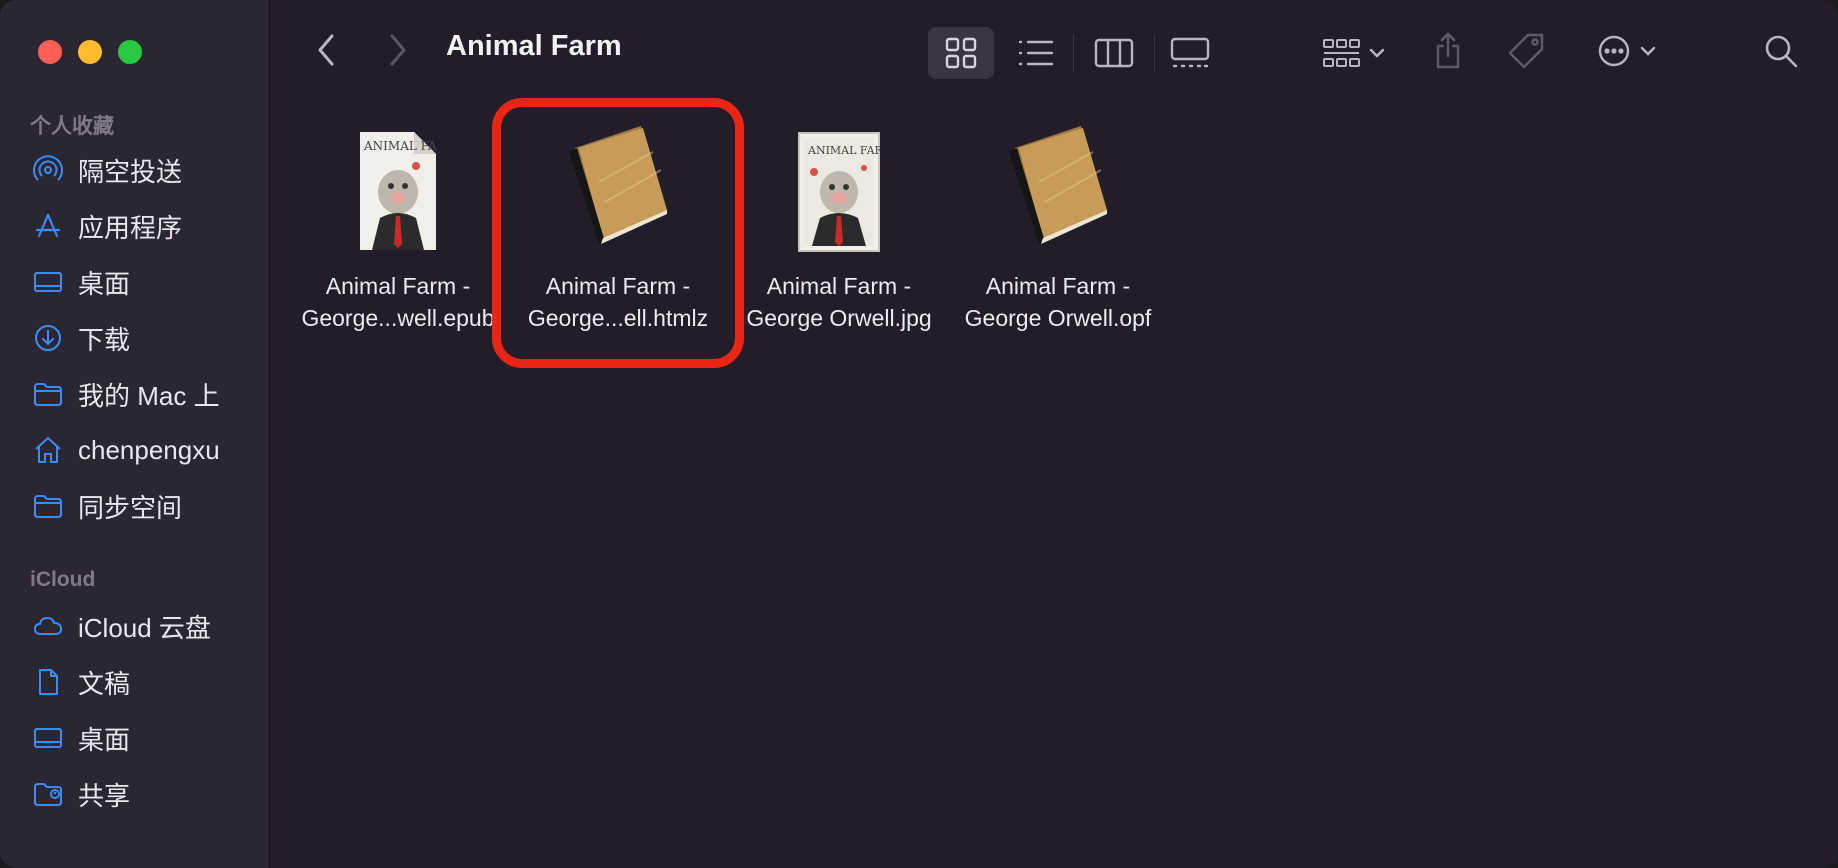  What do you see at coordinates (130, 52) in the screenshot?
I see `zoom-button` at bounding box center [130, 52].